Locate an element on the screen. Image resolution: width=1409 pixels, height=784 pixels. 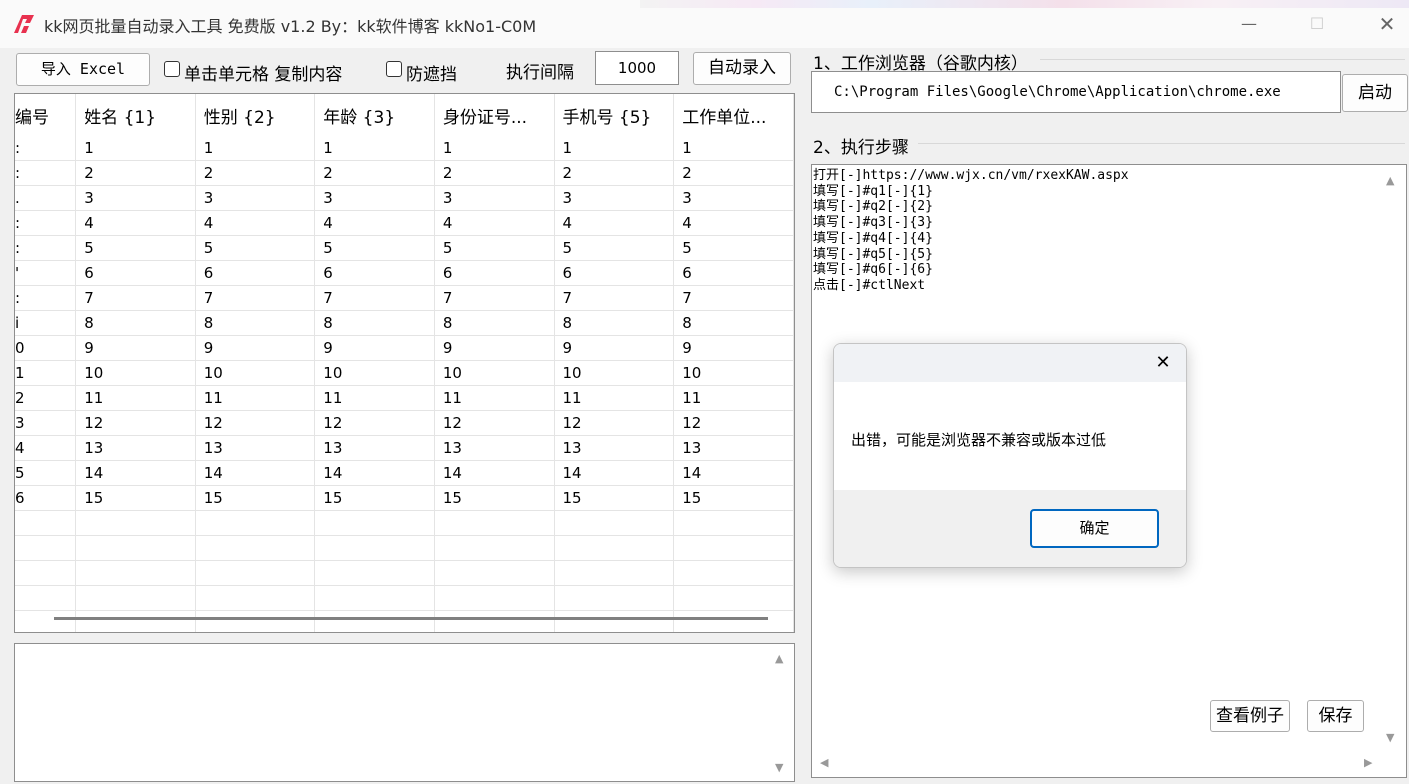
import-excel-button: 导入 Excel is located at coordinates (83, 69).